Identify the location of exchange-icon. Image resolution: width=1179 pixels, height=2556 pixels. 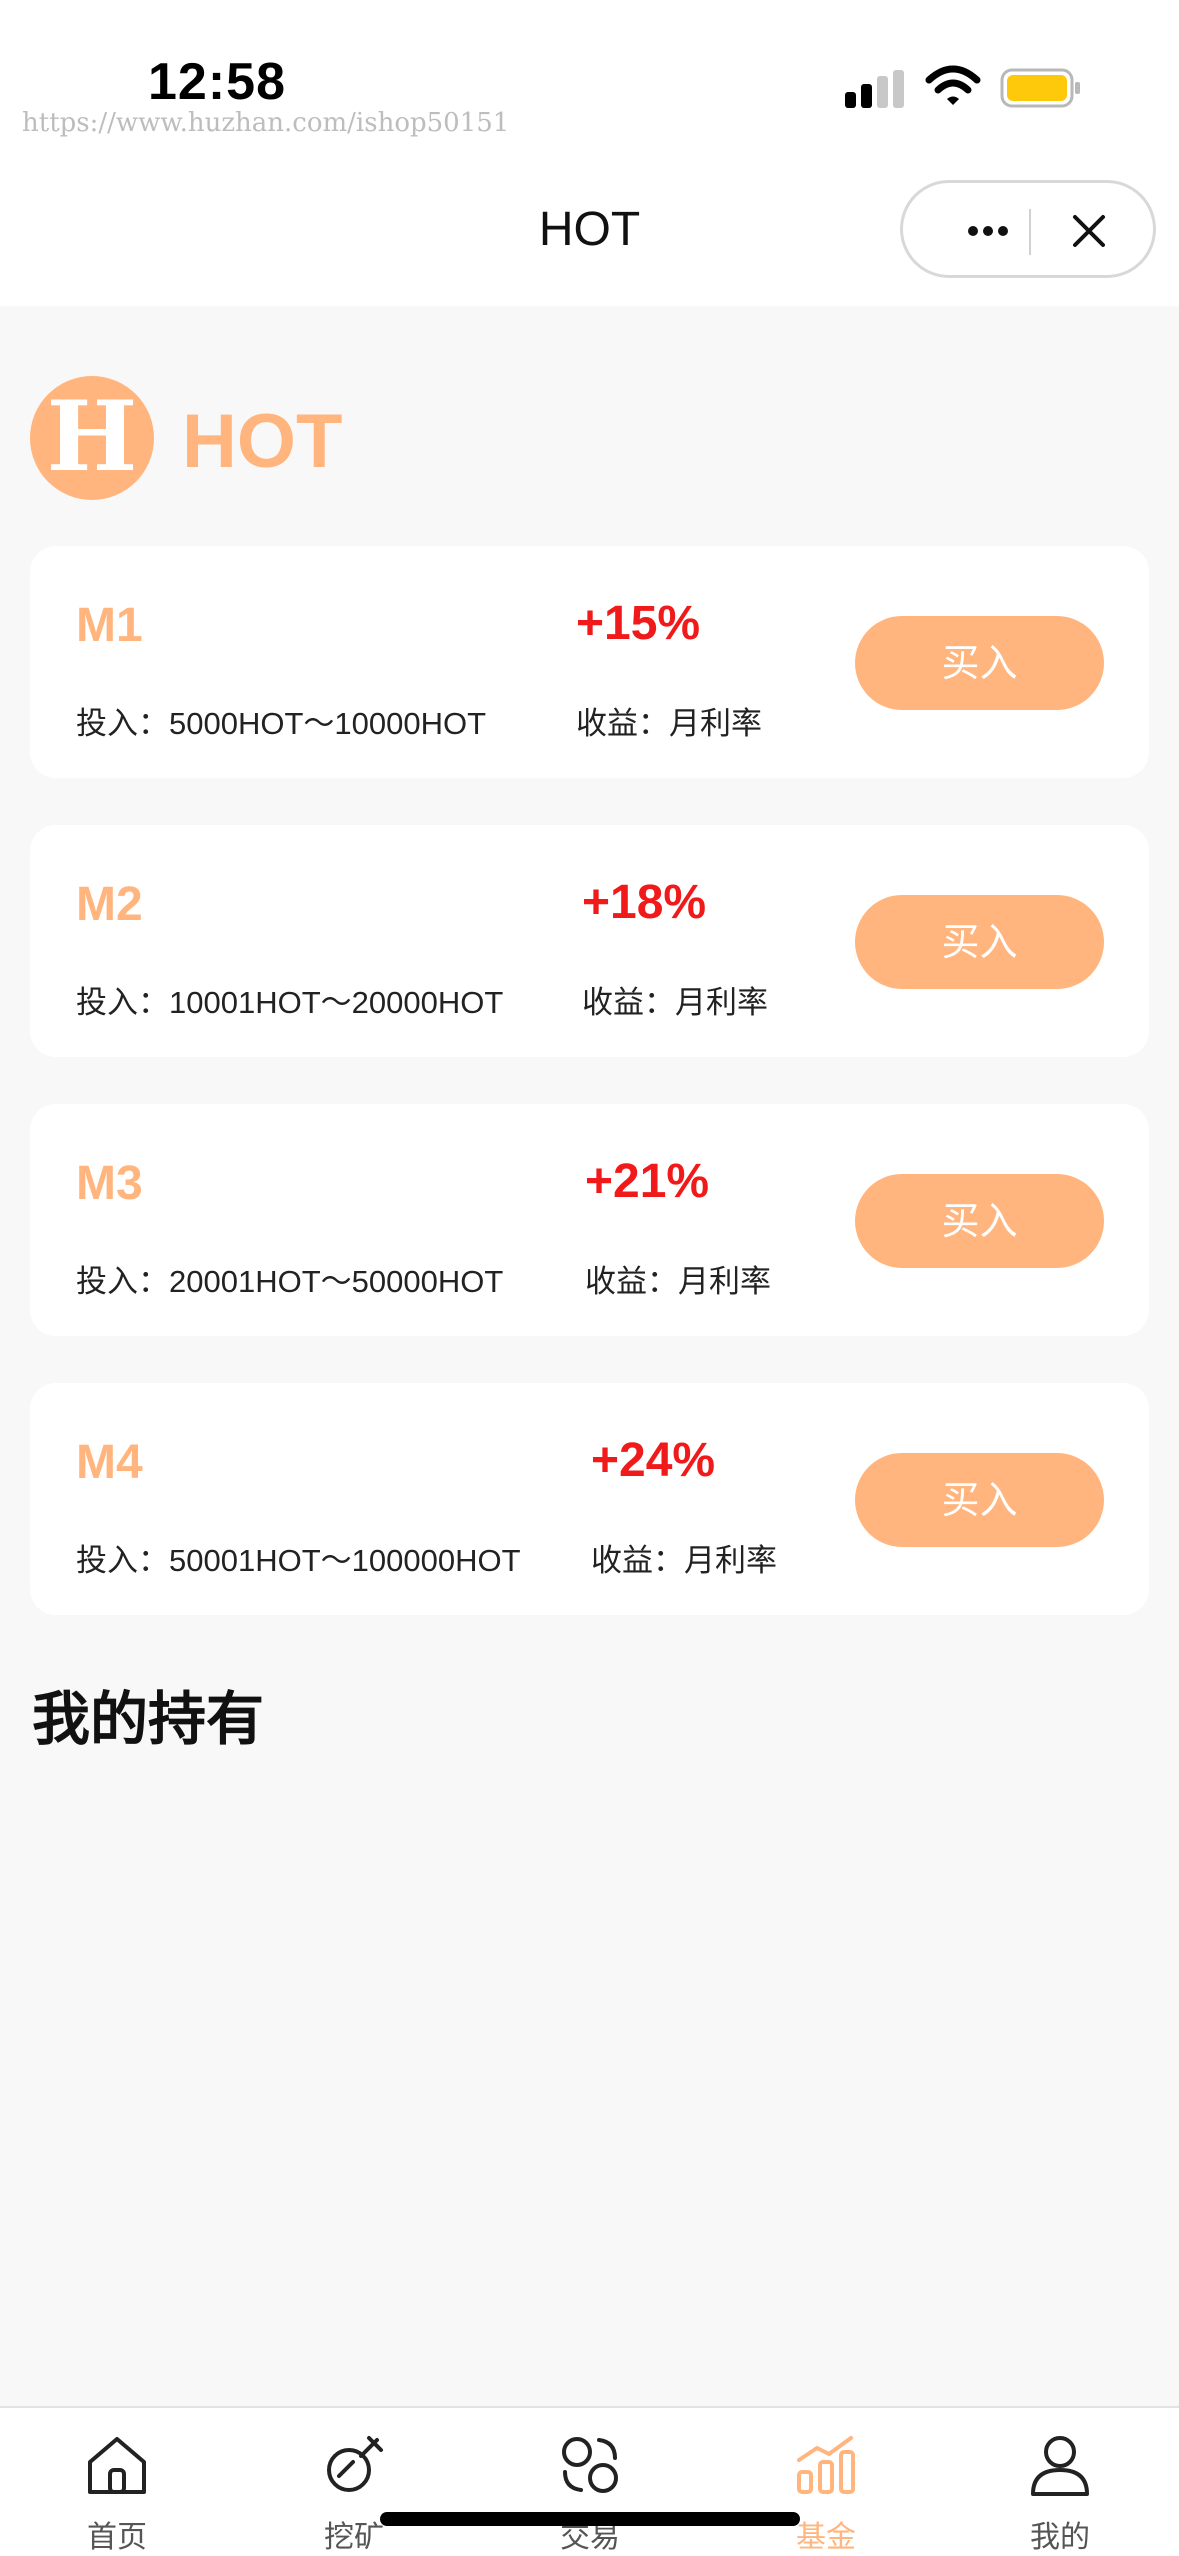
(590, 2465).